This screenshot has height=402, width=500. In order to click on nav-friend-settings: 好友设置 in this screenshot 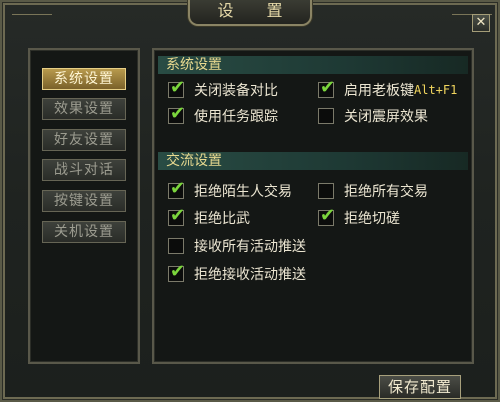, I will do `click(84, 140)`.